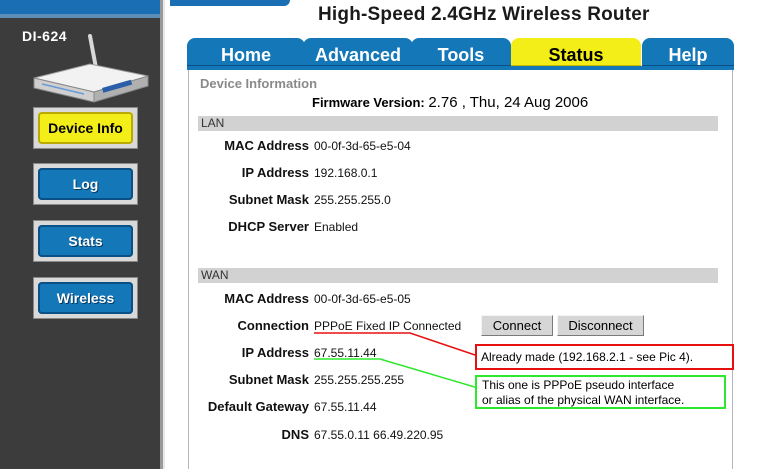  I want to click on sidebar-item-label: Device Info, so click(85, 128).